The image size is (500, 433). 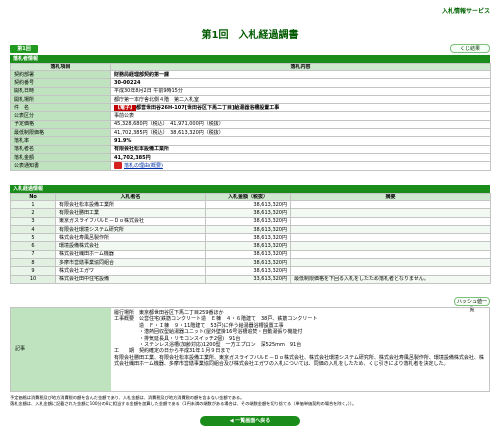 What do you see at coordinates (118, 166) in the screenshot?
I see `pdf-icon` at bounding box center [118, 166].